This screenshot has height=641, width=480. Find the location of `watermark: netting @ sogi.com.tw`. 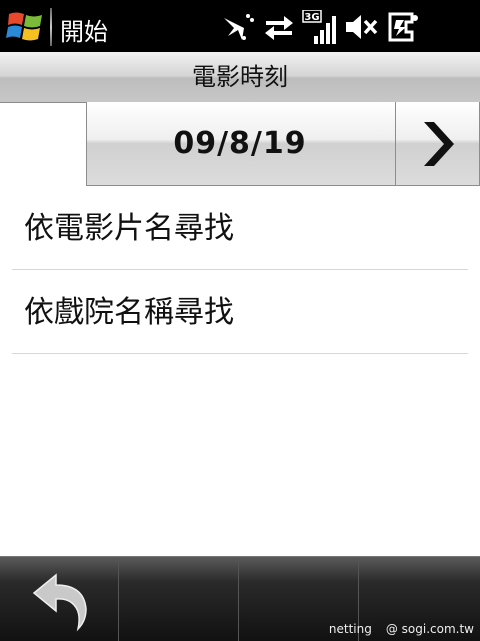

watermark: netting @ sogi.com.tw is located at coordinates (401, 629).